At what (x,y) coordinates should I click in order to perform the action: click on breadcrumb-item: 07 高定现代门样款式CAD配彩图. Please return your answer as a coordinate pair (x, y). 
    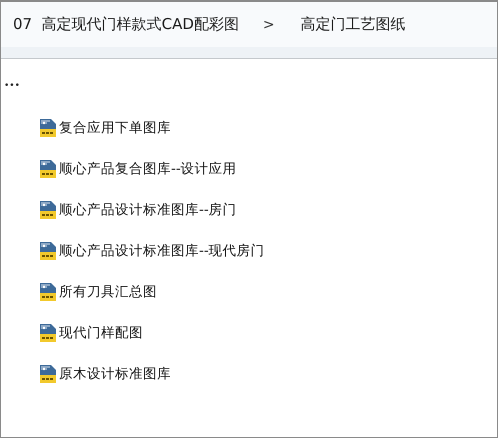
    Looking at the image, I should click on (126, 24).